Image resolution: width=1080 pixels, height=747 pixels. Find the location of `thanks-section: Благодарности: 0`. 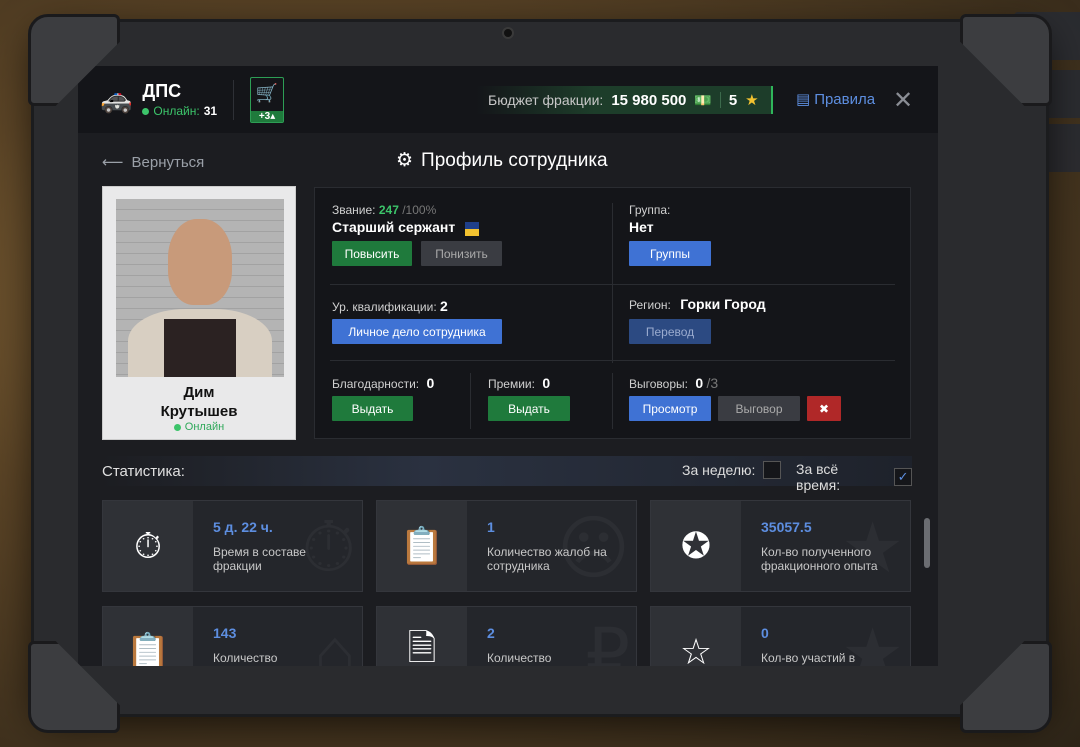

thanks-section: Благодарности: 0 is located at coordinates (383, 383).